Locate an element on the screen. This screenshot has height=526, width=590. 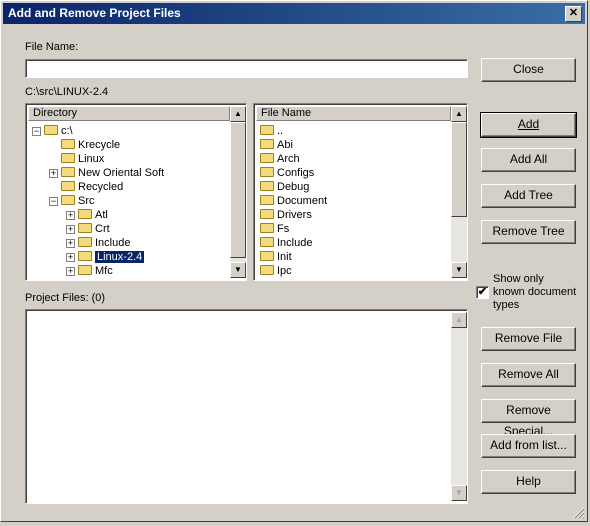
project-files-label: Project Files: (0) is located at coordinates (65, 298).